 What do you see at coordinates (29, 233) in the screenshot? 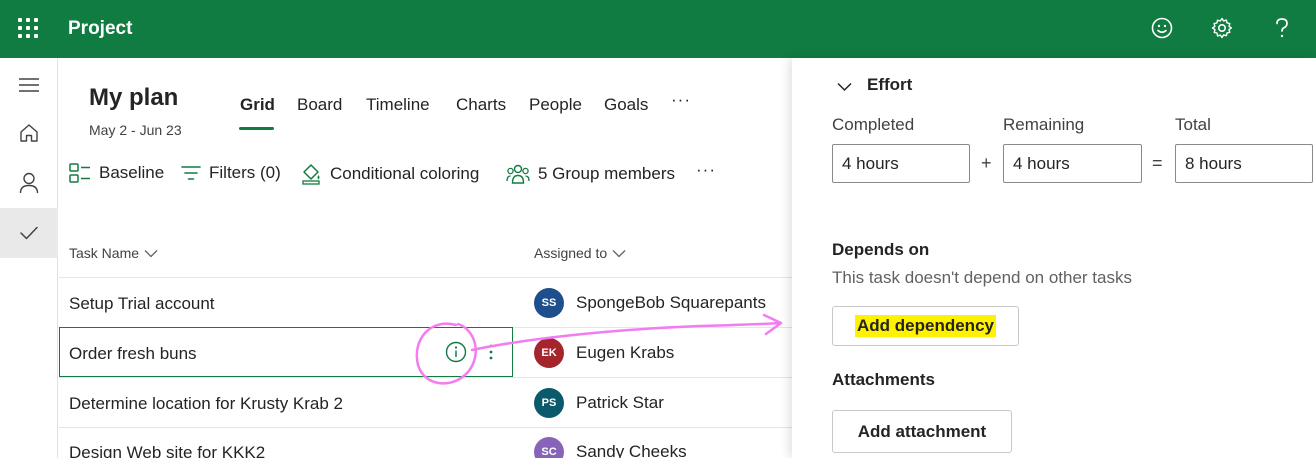
I see `my-tasks-checkmark-icon` at bounding box center [29, 233].